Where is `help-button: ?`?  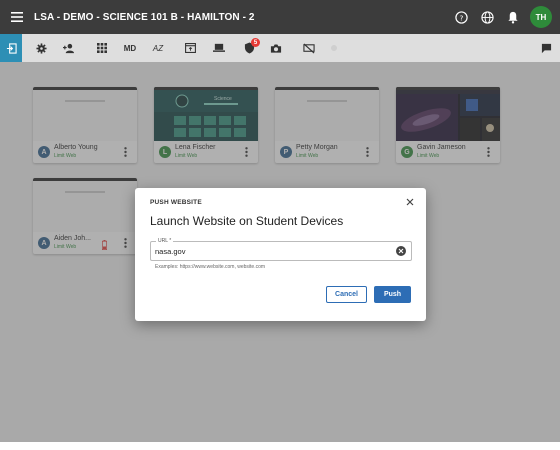 help-button: ? is located at coordinates (461, 17).